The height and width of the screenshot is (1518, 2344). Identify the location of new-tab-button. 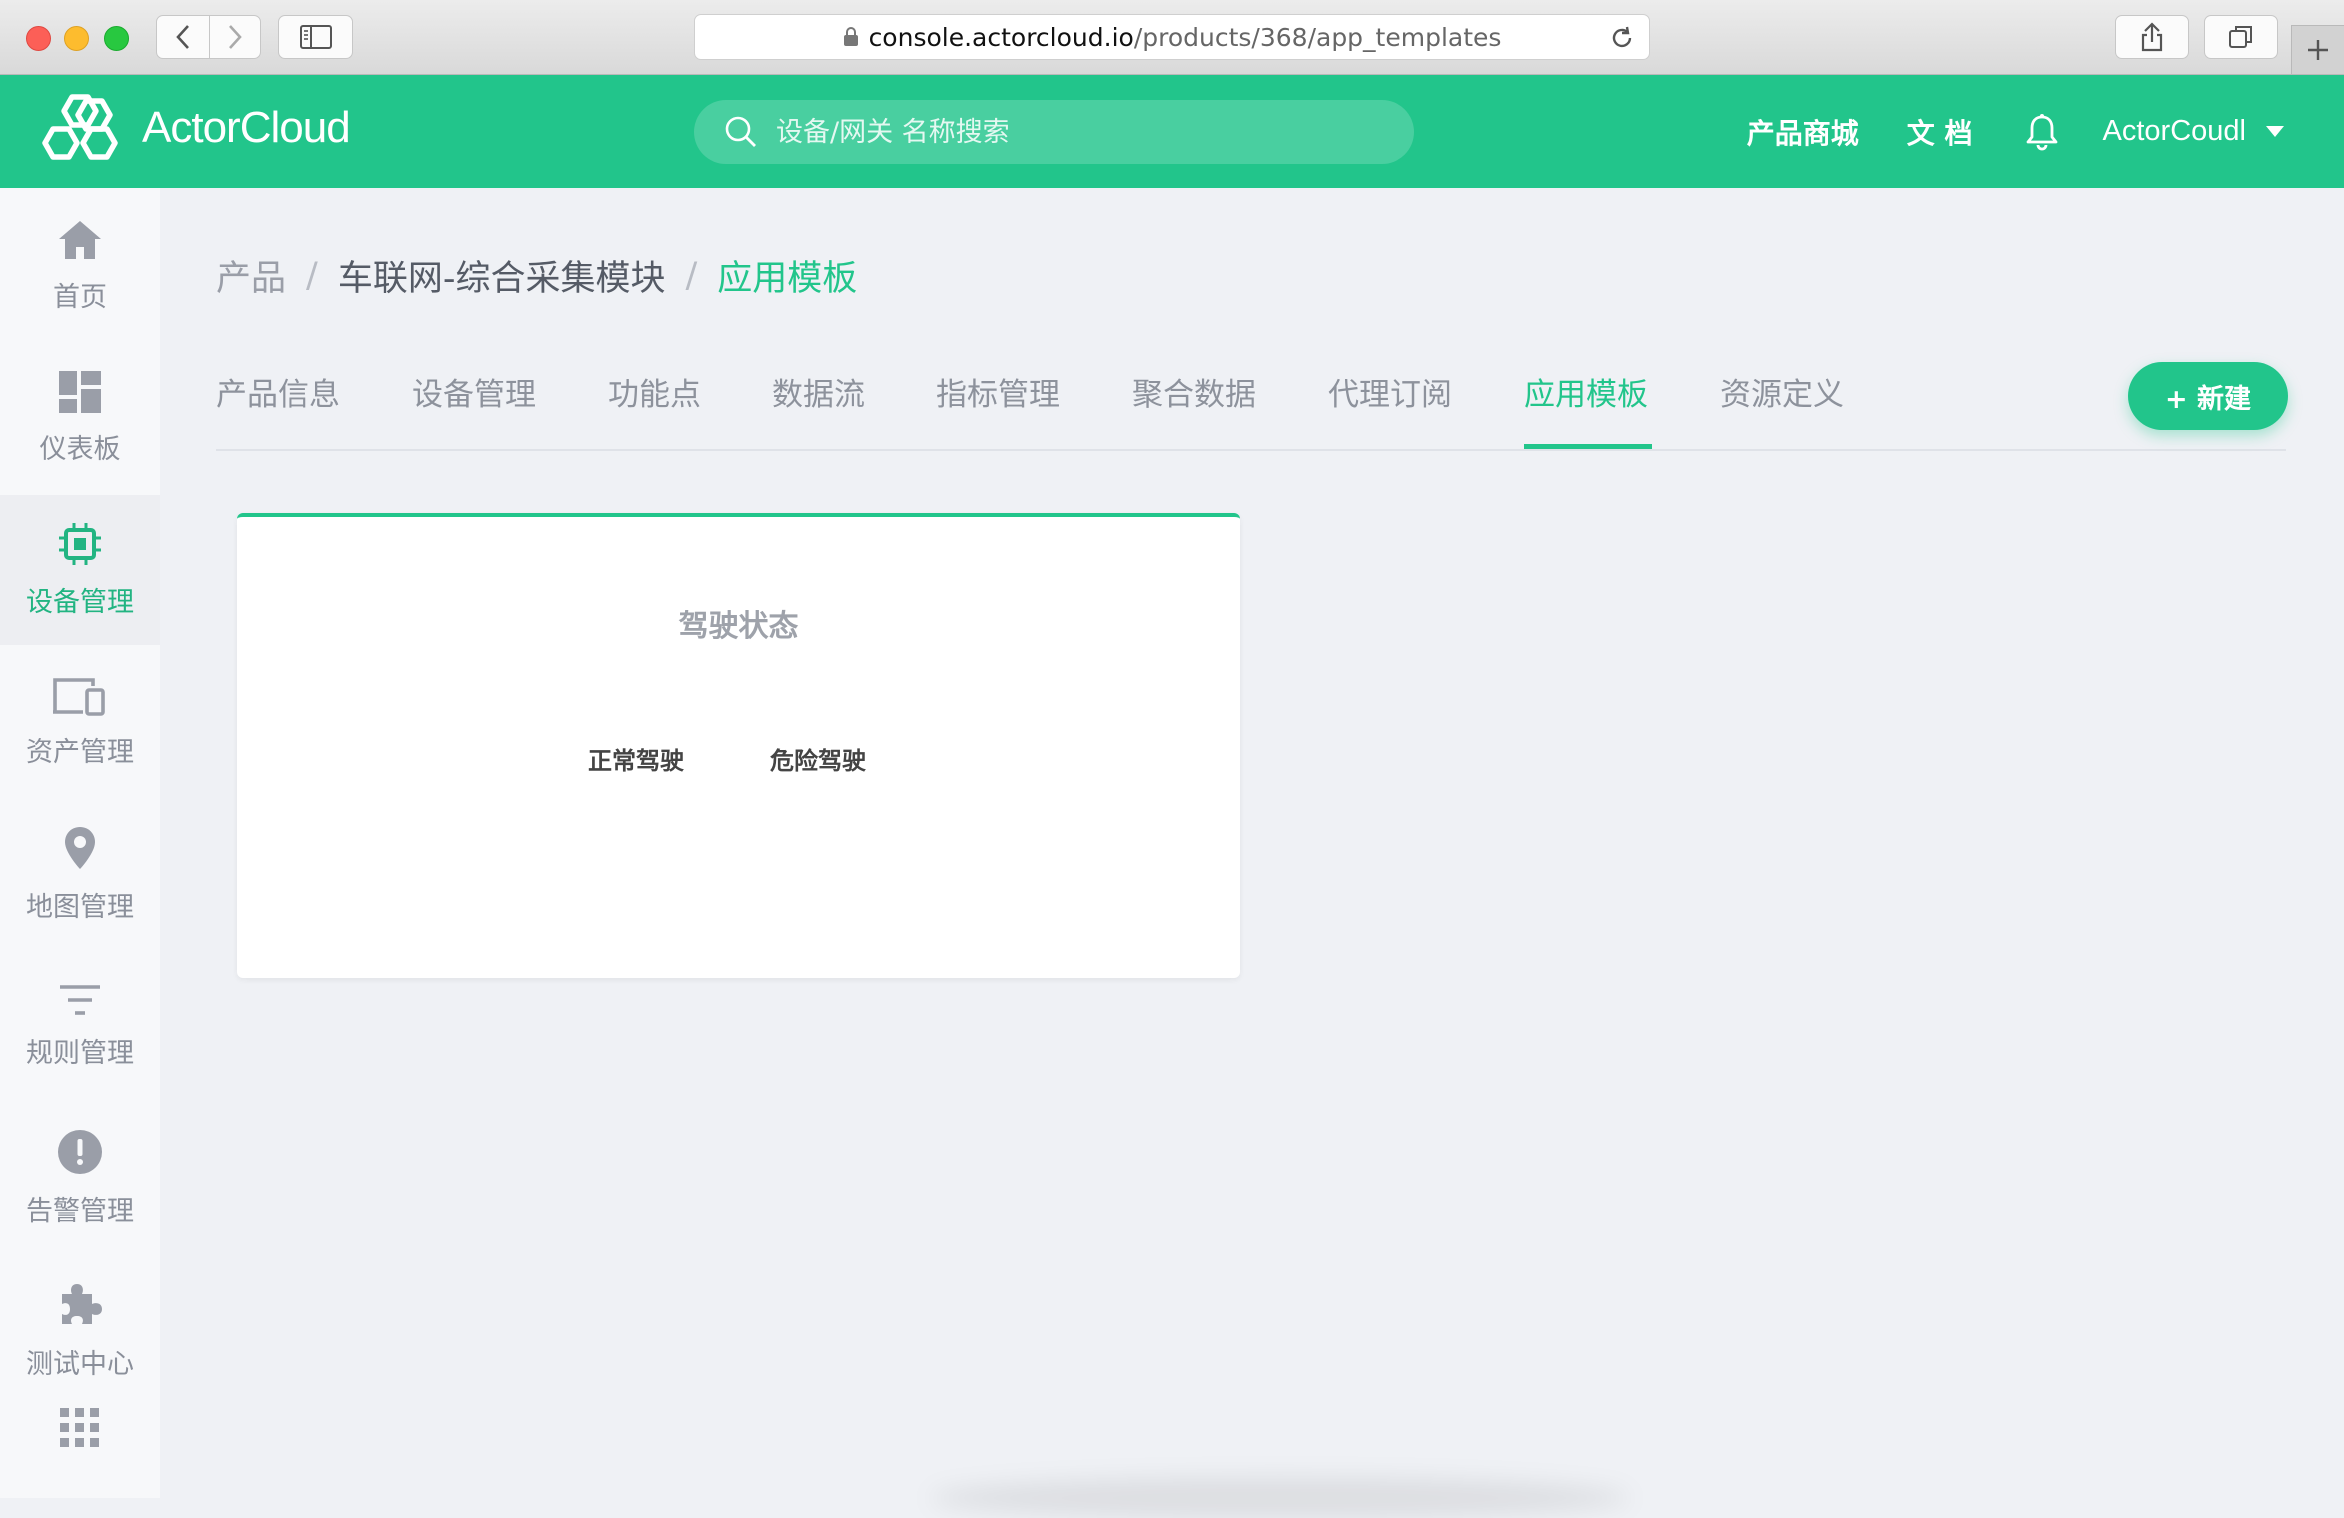
(2317, 49).